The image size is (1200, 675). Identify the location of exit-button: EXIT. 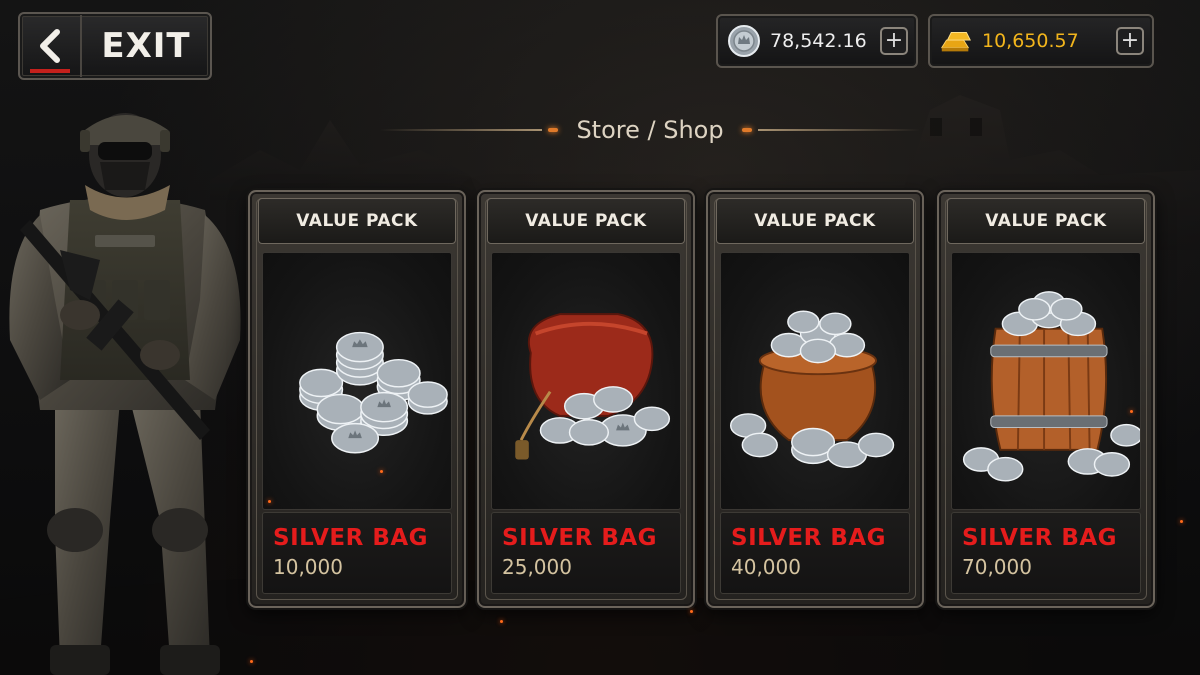
(115, 46).